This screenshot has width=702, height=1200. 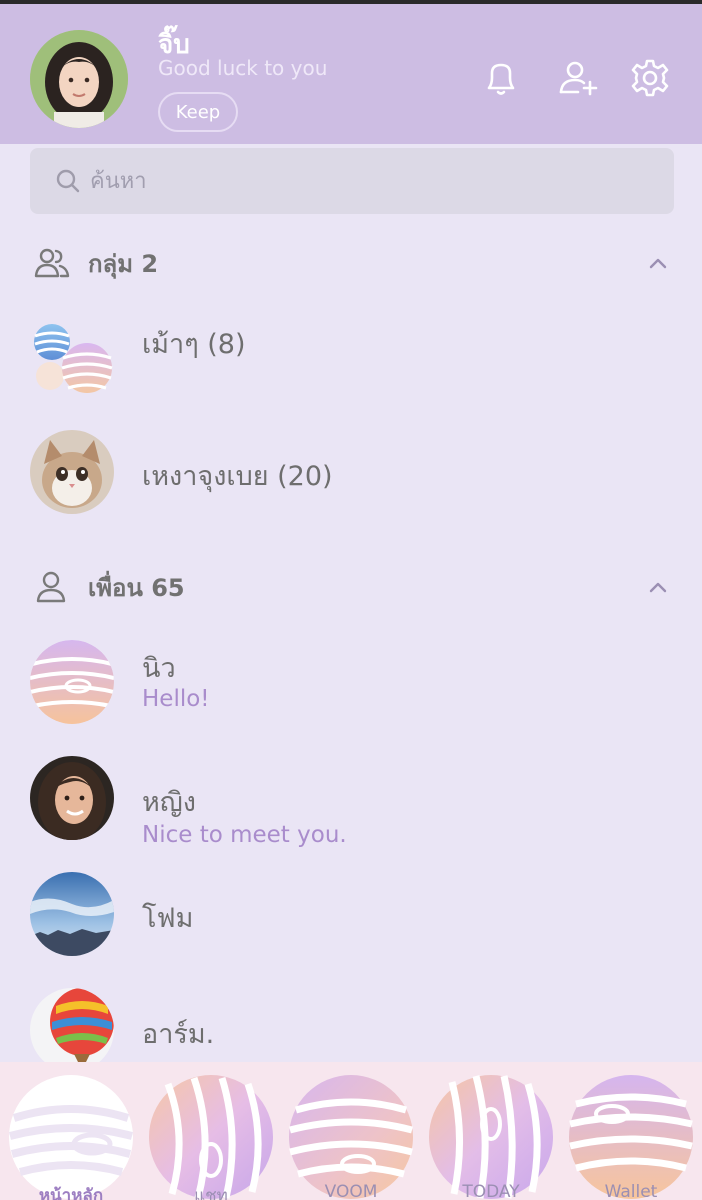 I want to click on group-row: เม้าๆ (8), so click(x=351, y=366).